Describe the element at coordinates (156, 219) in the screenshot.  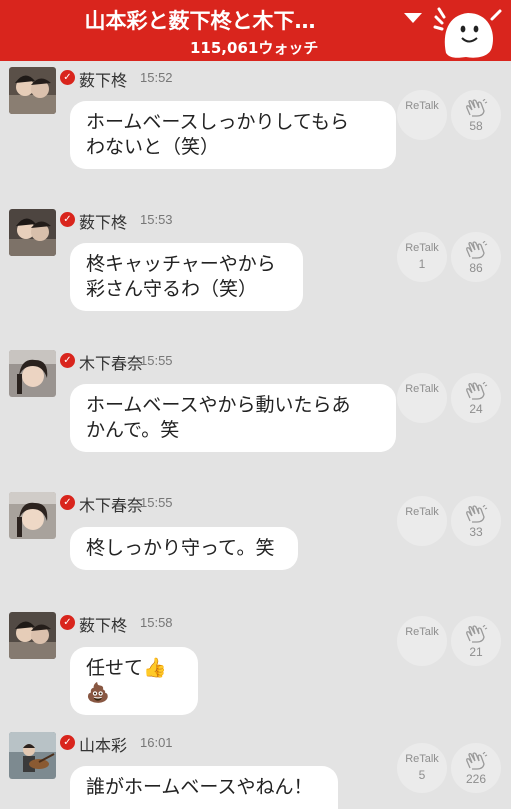
I see `timestamp: 15:53` at that location.